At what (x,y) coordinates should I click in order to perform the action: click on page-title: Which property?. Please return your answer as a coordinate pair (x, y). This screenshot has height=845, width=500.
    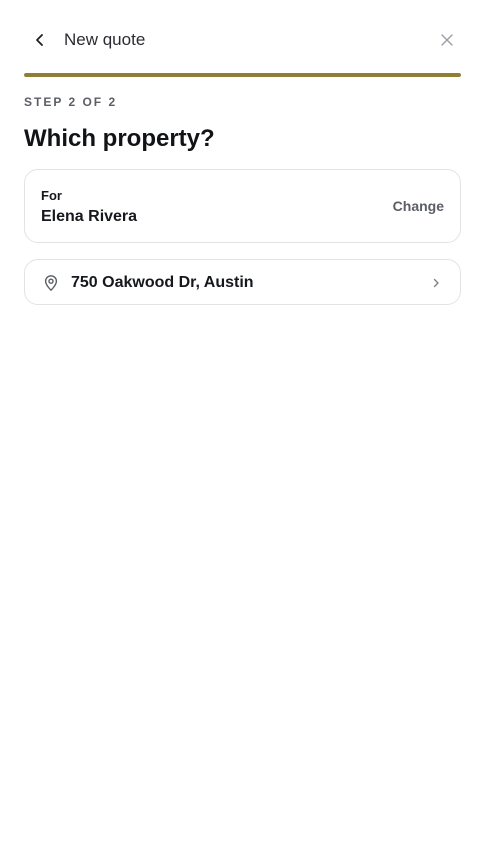
    Looking at the image, I should click on (119, 138).